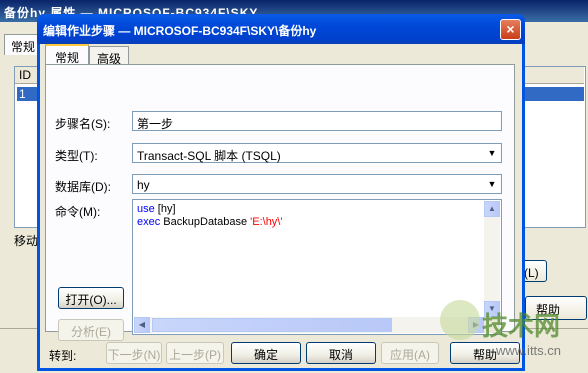  I want to click on step-name-value: 第一步, so click(155, 124).